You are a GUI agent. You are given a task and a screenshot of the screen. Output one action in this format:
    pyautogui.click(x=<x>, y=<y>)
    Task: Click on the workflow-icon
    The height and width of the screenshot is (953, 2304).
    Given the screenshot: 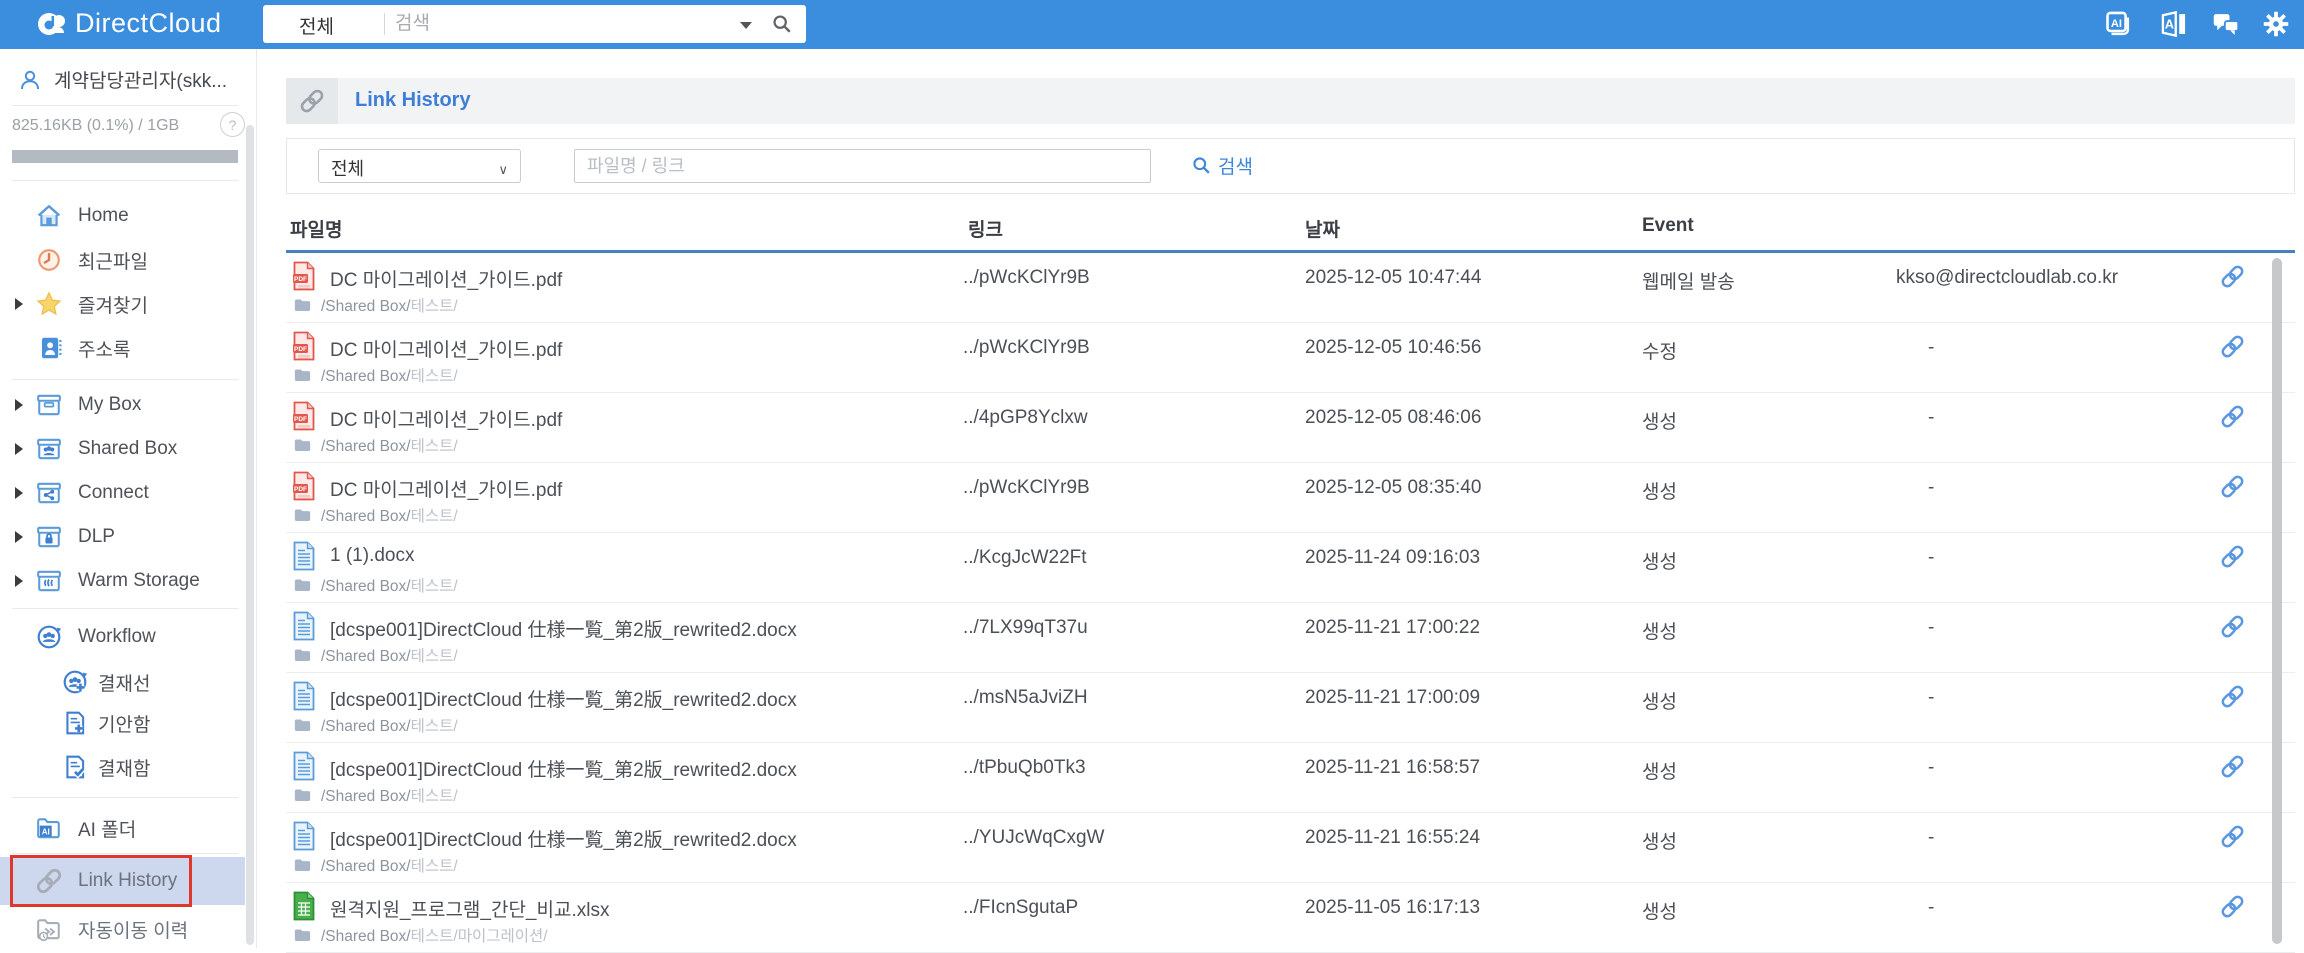 What is the action you would take?
    pyautogui.click(x=49, y=637)
    